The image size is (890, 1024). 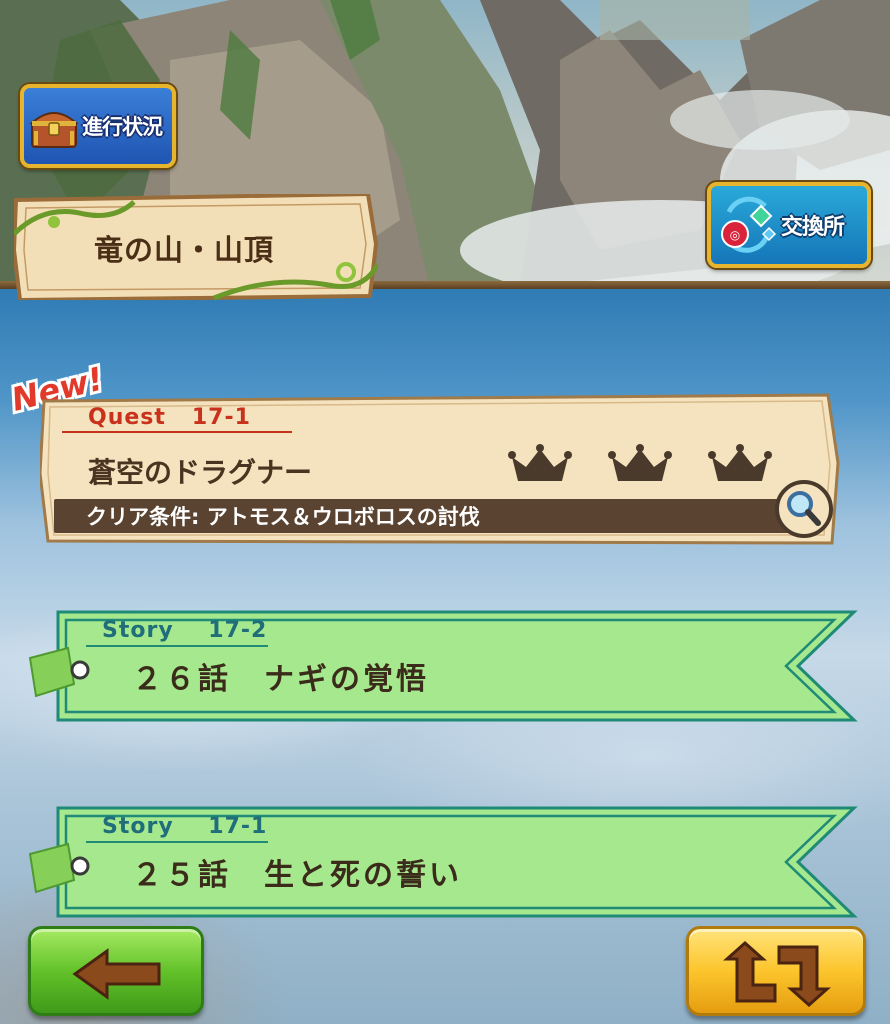 What do you see at coordinates (777, 974) in the screenshot?
I see `swap-arrows-icon` at bounding box center [777, 974].